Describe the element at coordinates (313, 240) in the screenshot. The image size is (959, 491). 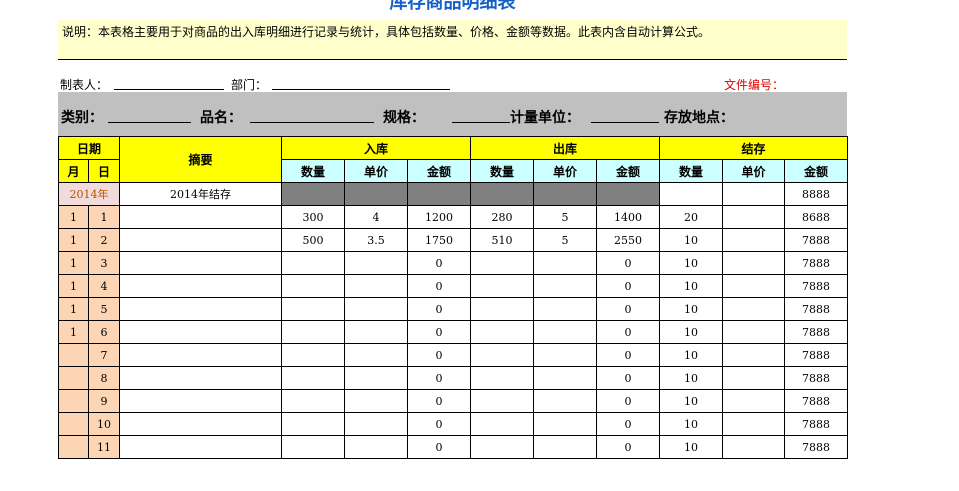
I see `in-qty-cell: 500` at that location.